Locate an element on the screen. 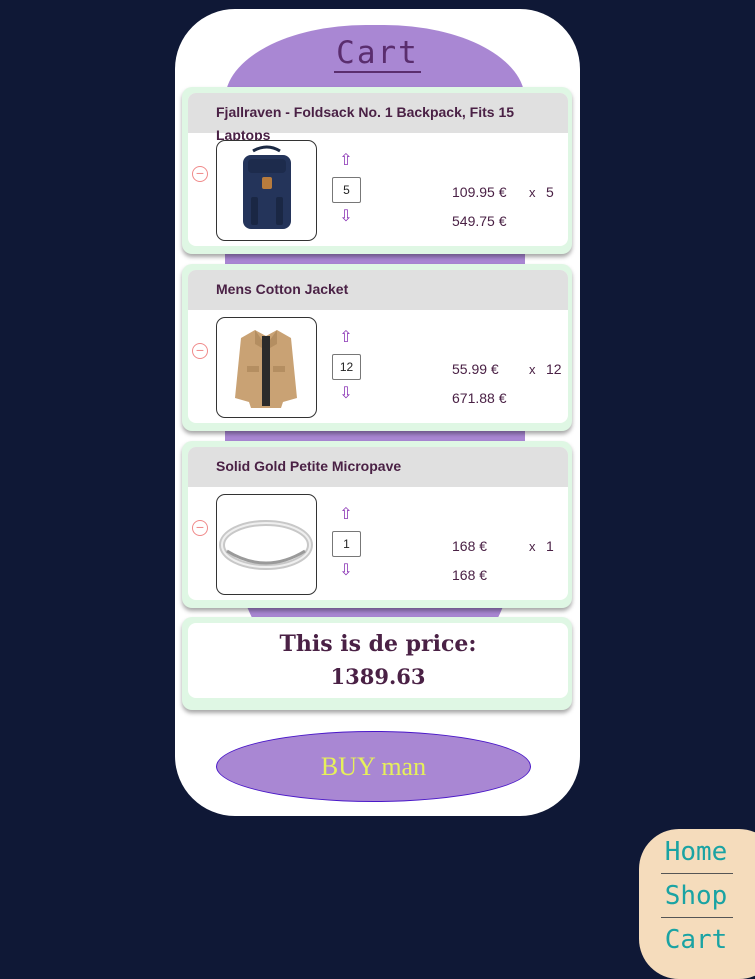  price-summary: This is de price: 1389.63 is located at coordinates (377, 663).